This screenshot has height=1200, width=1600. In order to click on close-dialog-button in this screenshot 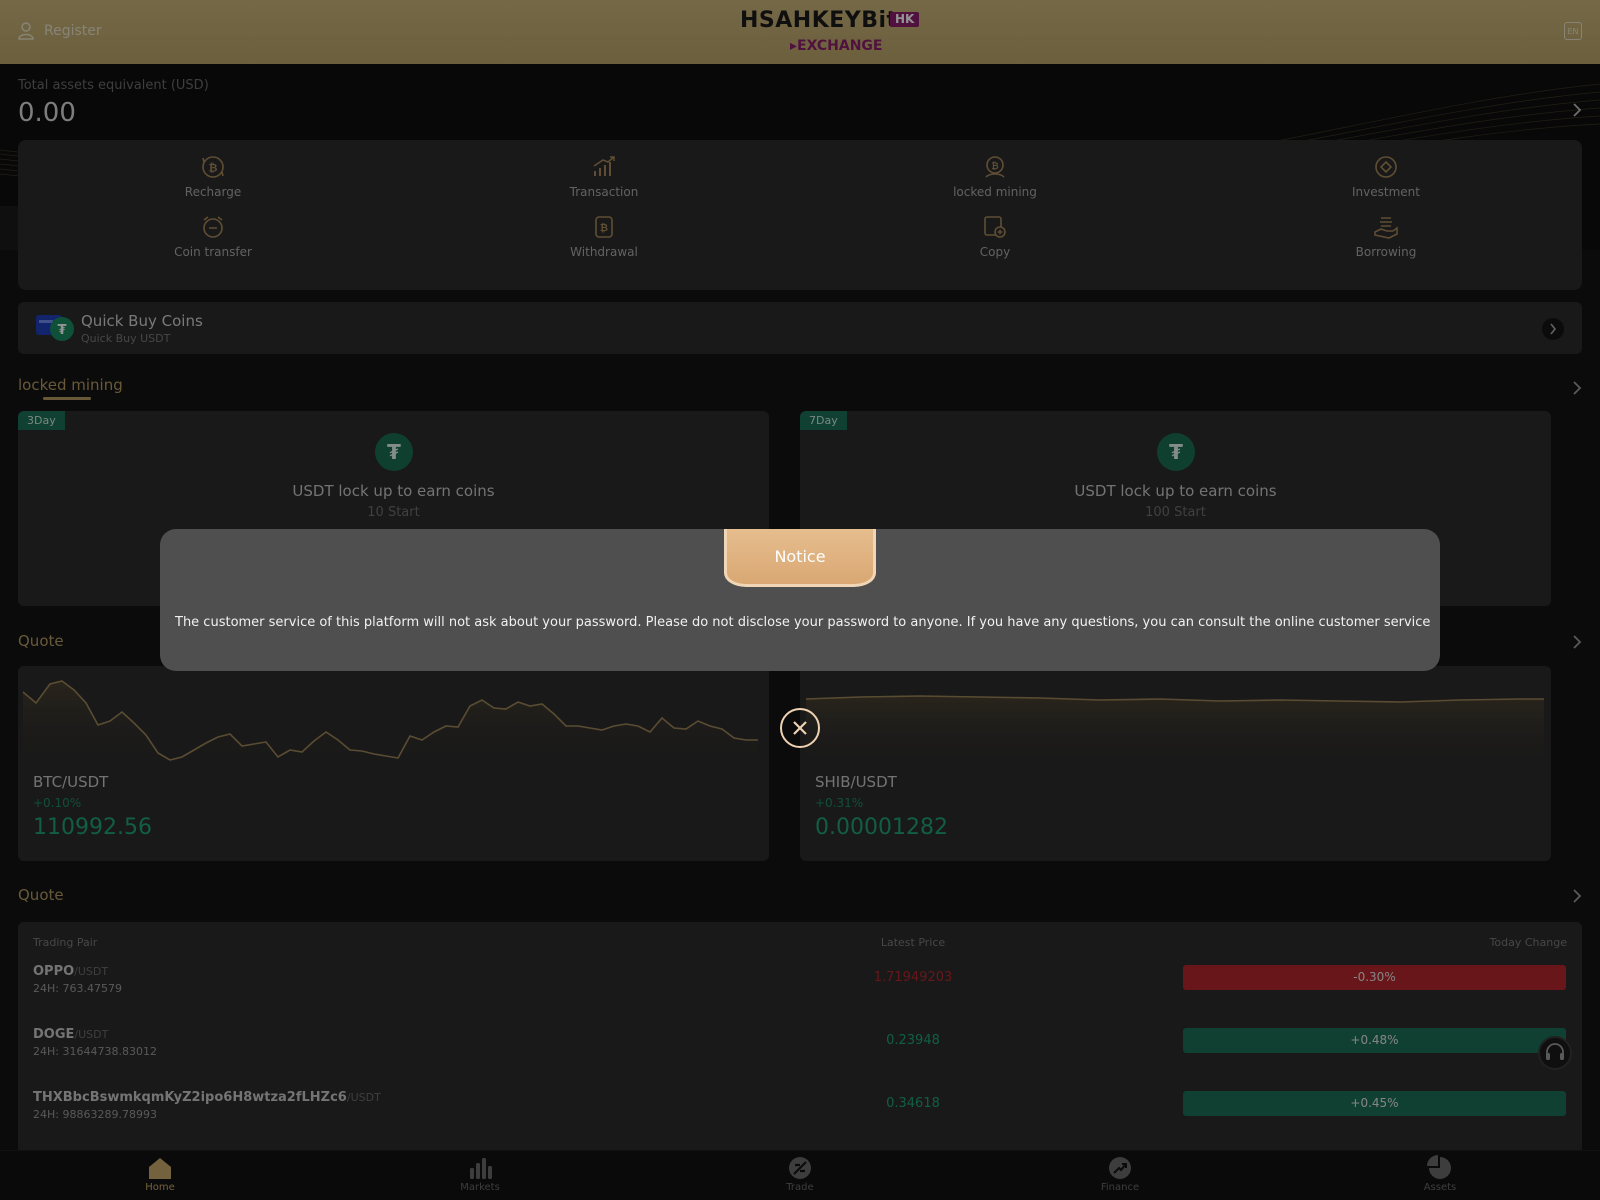, I will do `click(800, 728)`.